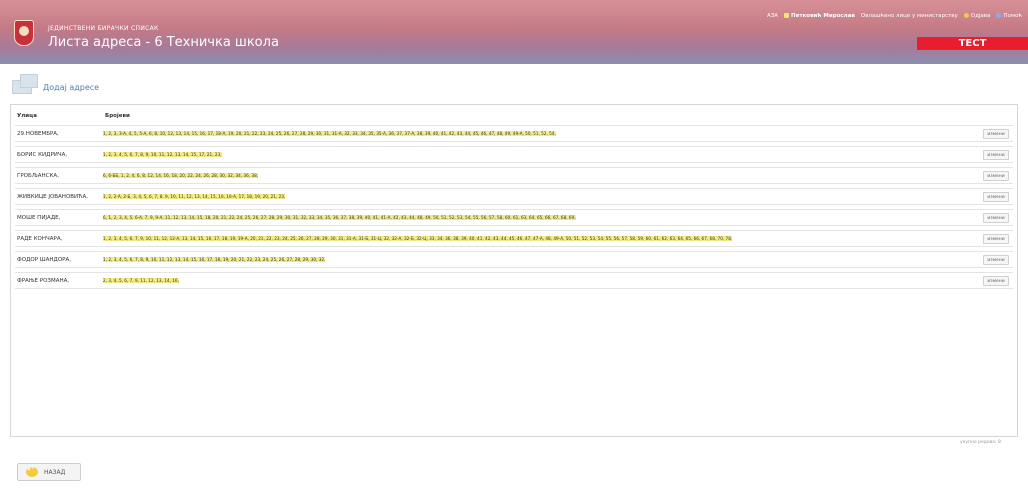  What do you see at coordinates (55, 472) in the screenshot?
I see `back-button-label: НАЗАД` at bounding box center [55, 472].